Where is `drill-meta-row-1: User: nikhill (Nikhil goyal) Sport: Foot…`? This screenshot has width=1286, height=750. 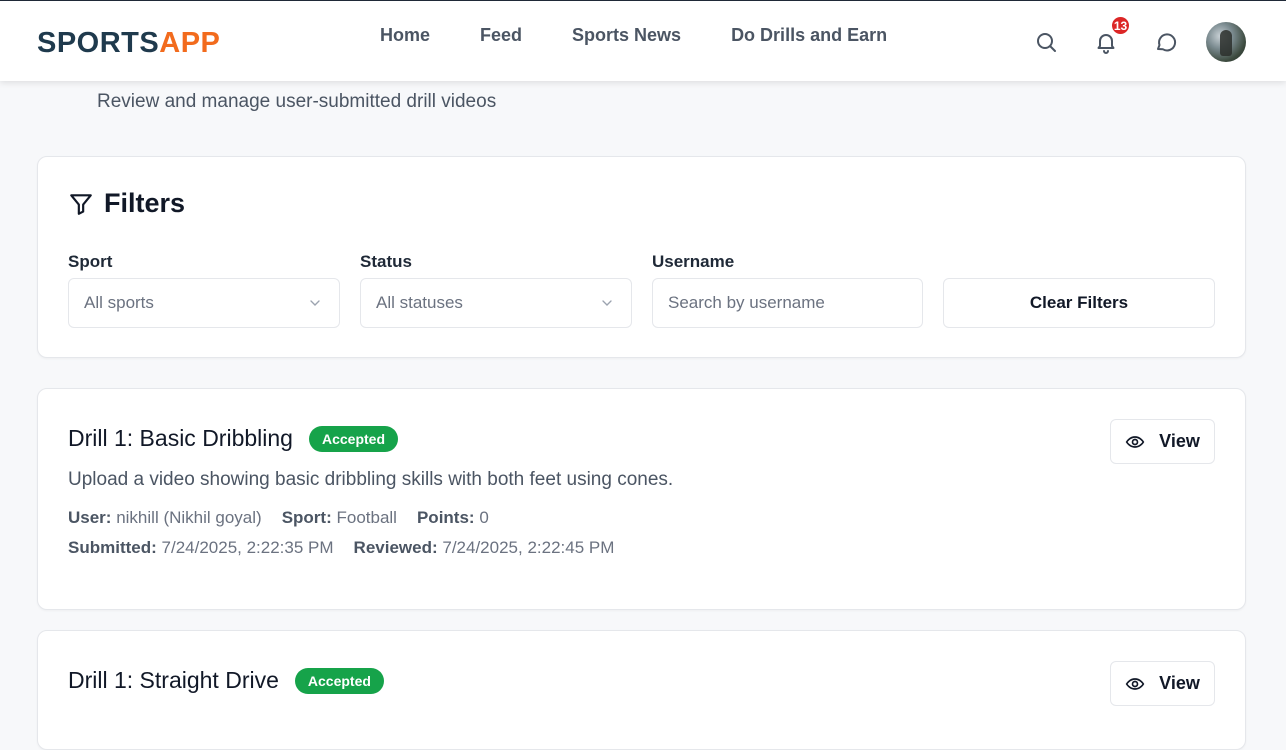
drill-meta-row-1: User: nikhill (Nikhil goyal) Sport: Foot… is located at coordinates (288, 518).